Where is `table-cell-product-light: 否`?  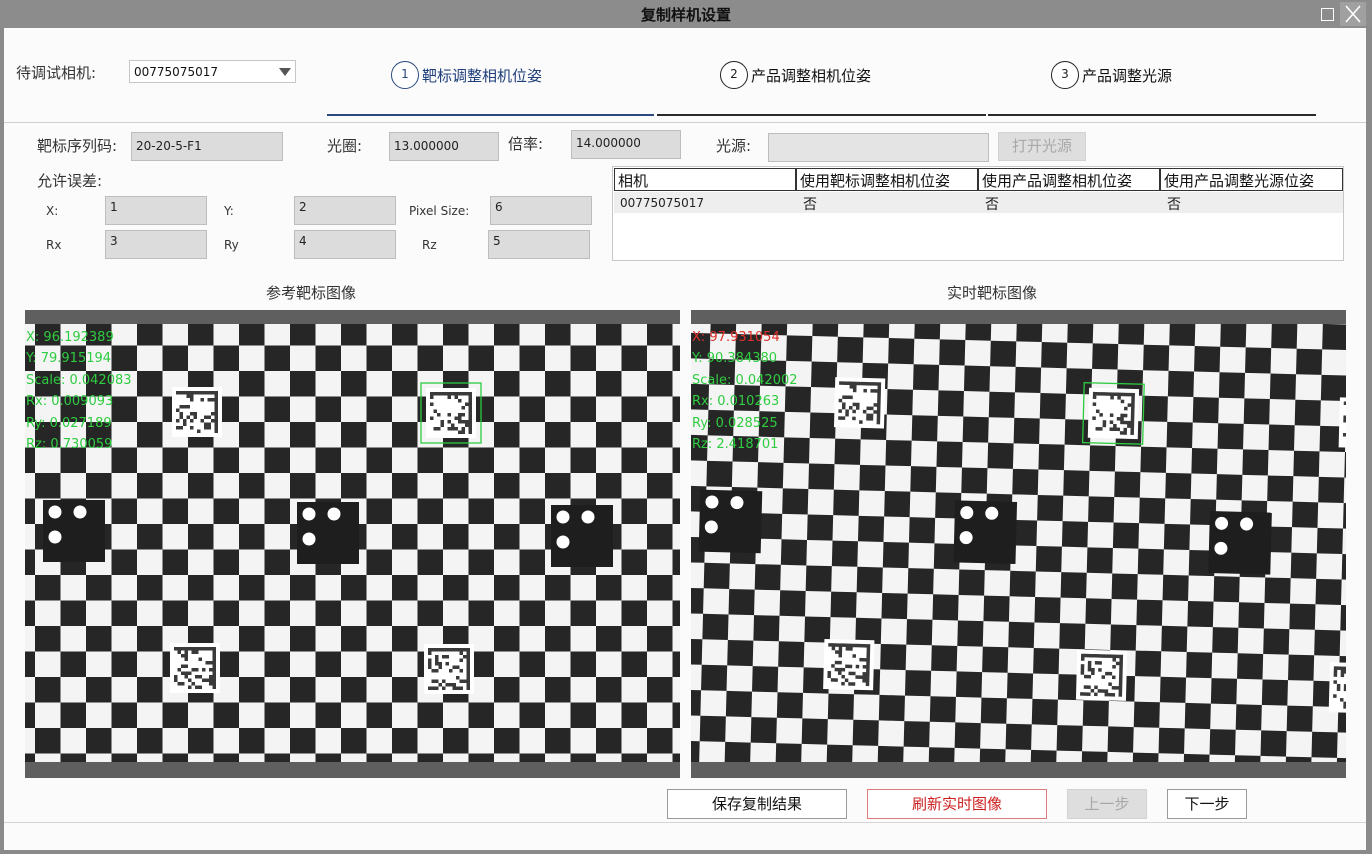 table-cell-product-light: 否 is located at coordinates (1174, 205).